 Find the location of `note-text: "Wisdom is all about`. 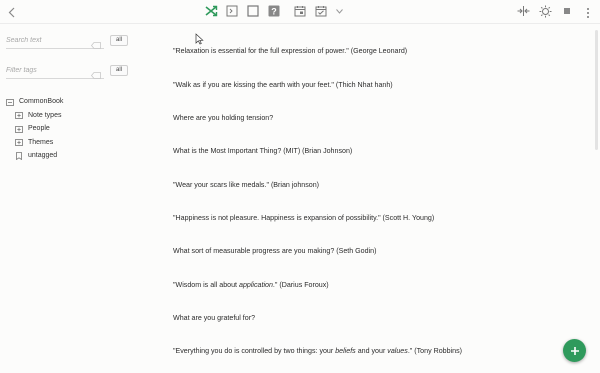

note-text: "Wisdom is all about is located at coordinates (206, 285).